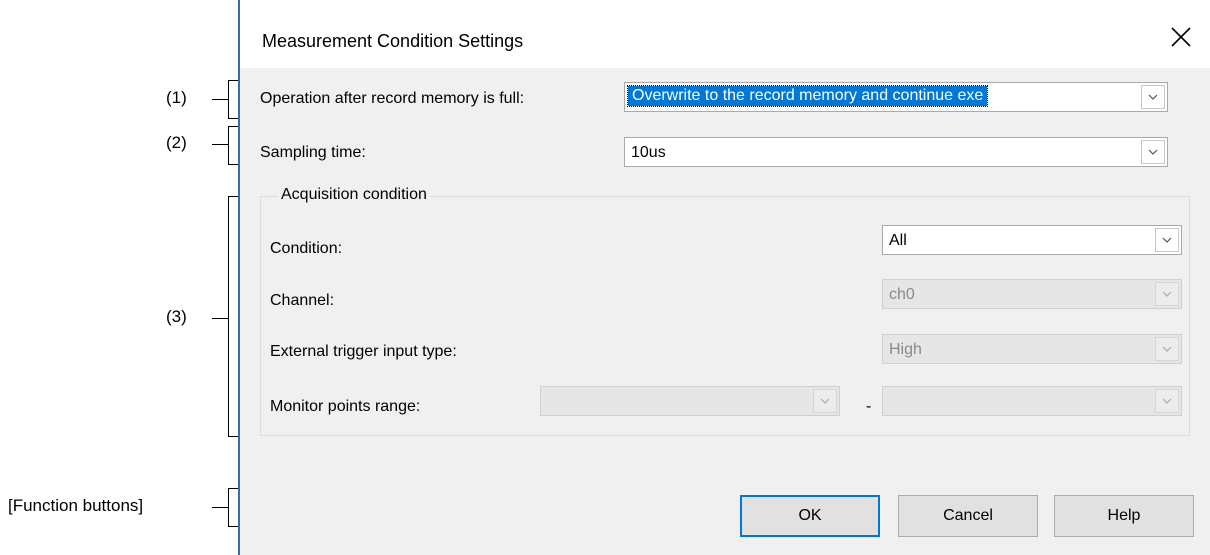 This screenshot has width=1210, height=555. What do you see at coordinates (306, 248) in the screenshot?
I see `condition-label: Condition:` at bounding box center [306, 248].